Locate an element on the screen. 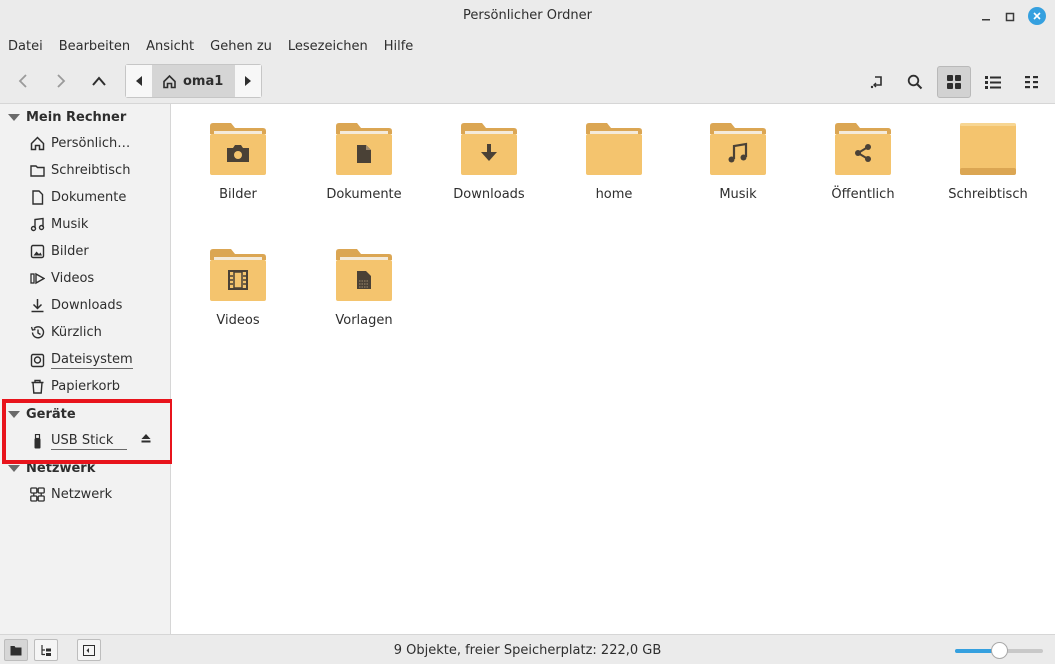 This screenshot has width=1055, height=664. open-terminal-icon is located at coordinates (876, 82).